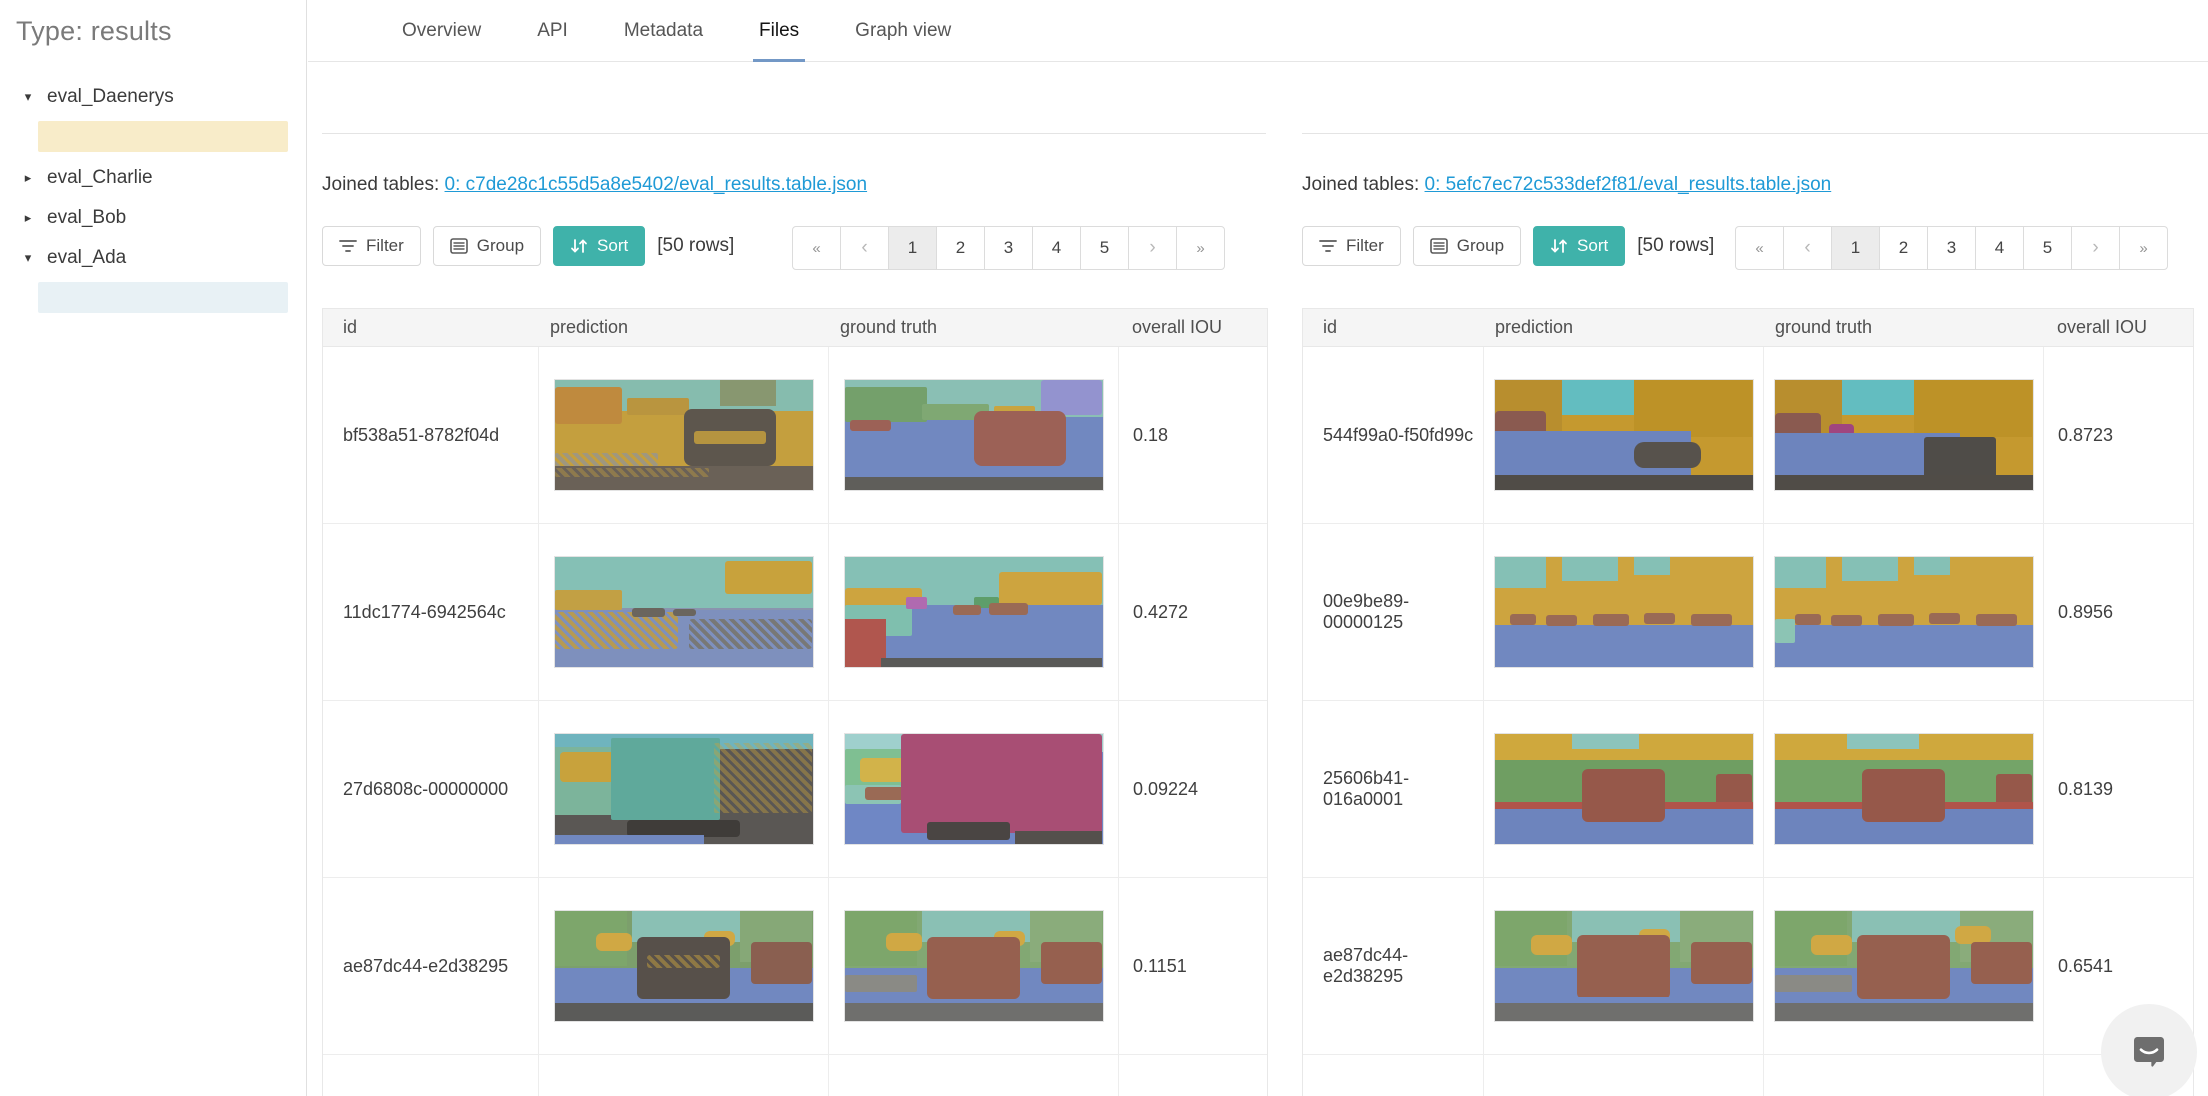 The image size is (2208, 1096). I want to click on table-header-row: id prediction ground truth overall IOU, so click(1748, 328).